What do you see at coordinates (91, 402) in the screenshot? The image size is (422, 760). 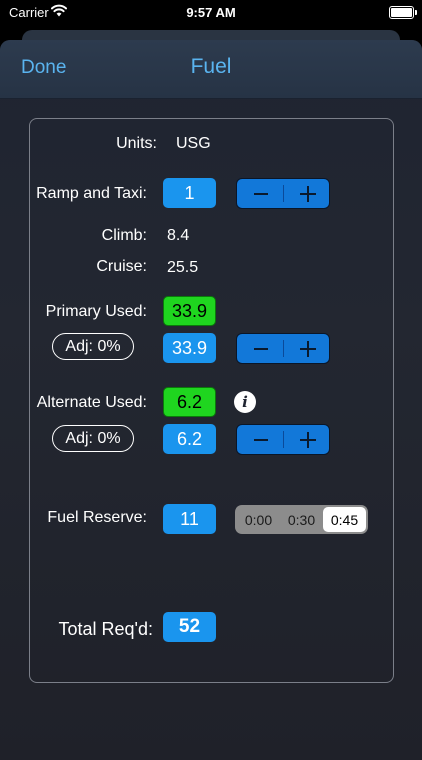 I see `alternate-used-label: Alternate Used:` at bounding box center [91, 402].